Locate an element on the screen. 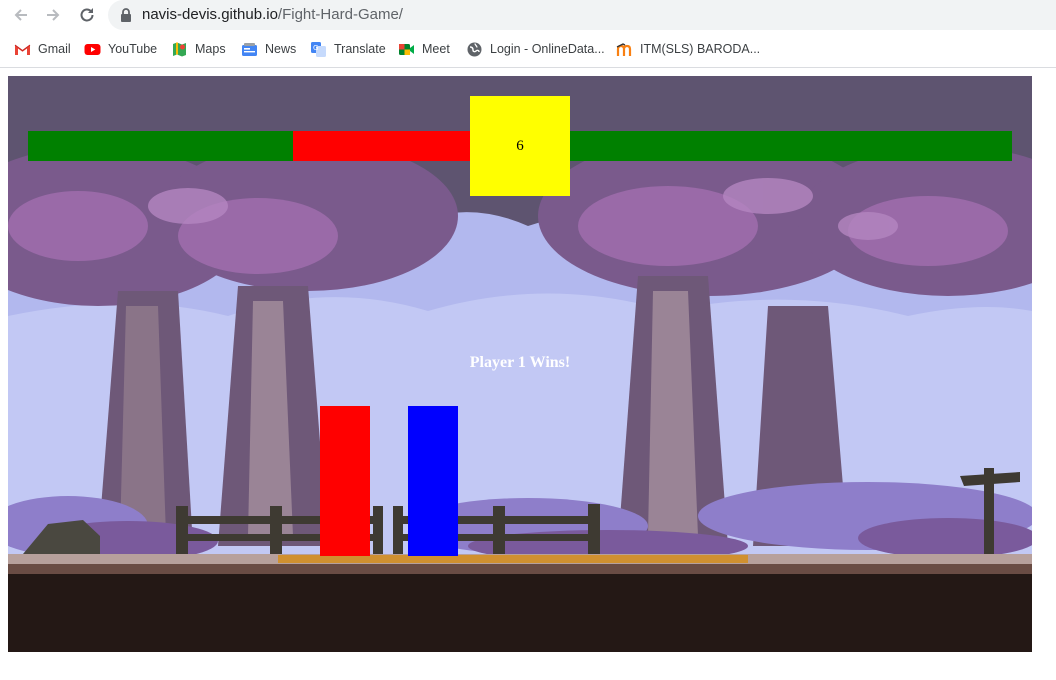  lock-icon is located at coordinates (126, 15).